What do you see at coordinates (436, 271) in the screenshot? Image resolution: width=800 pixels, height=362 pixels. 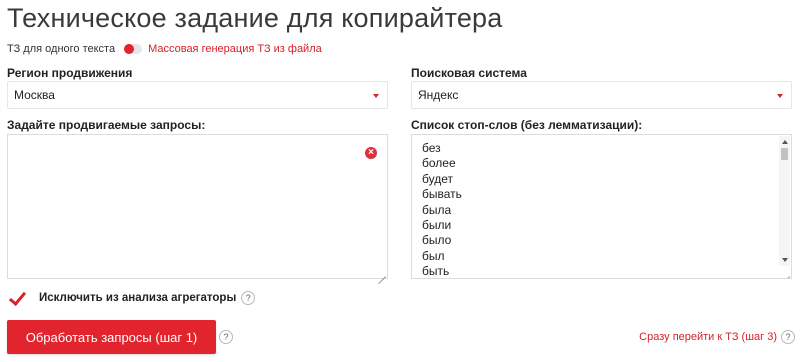 I see `stopword-item: быть` at bounding box center [436, 271].